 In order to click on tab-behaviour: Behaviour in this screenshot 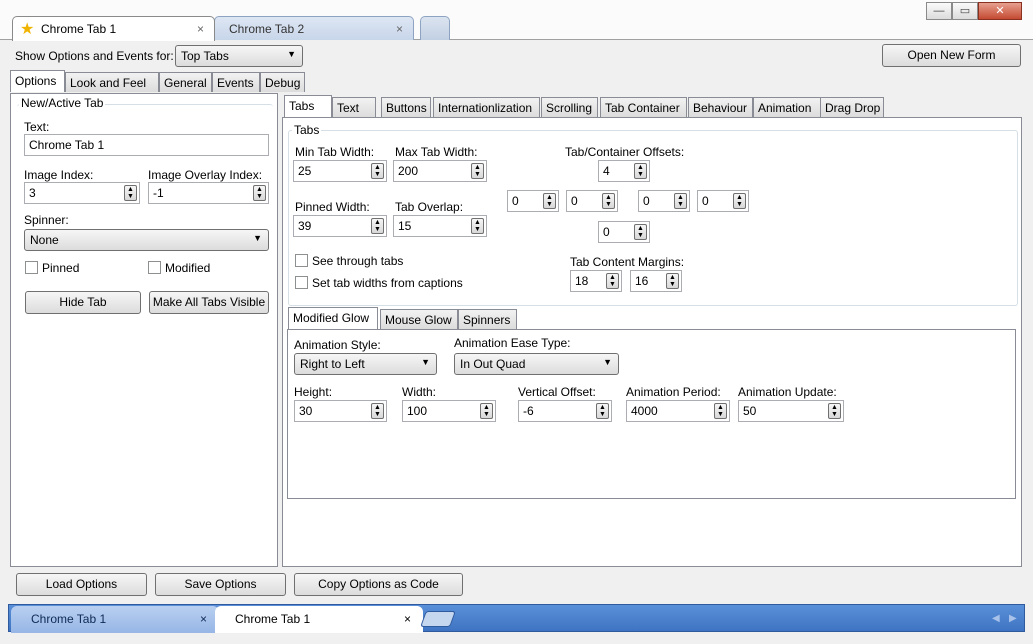, I will do `click(720, 107)`.